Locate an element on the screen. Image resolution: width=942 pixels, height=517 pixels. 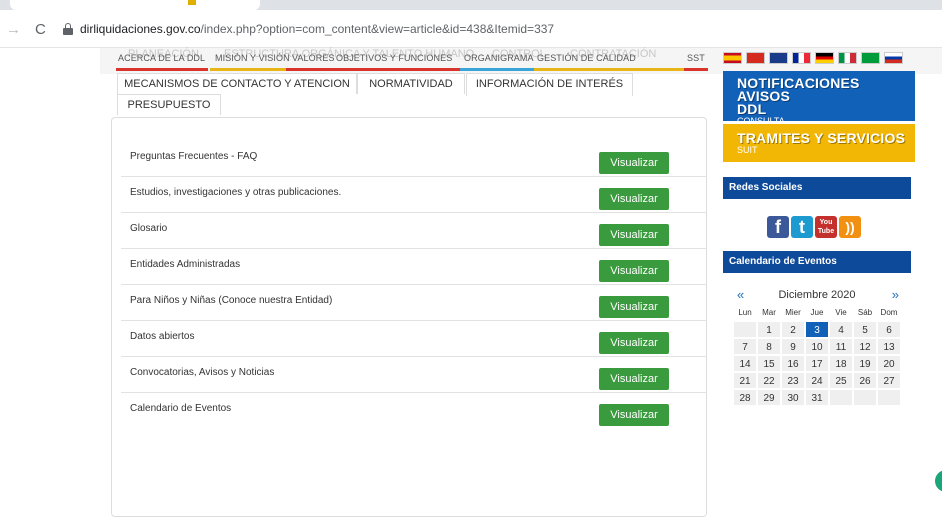
calendar-day: 20 is located at coordinates (889, 363).